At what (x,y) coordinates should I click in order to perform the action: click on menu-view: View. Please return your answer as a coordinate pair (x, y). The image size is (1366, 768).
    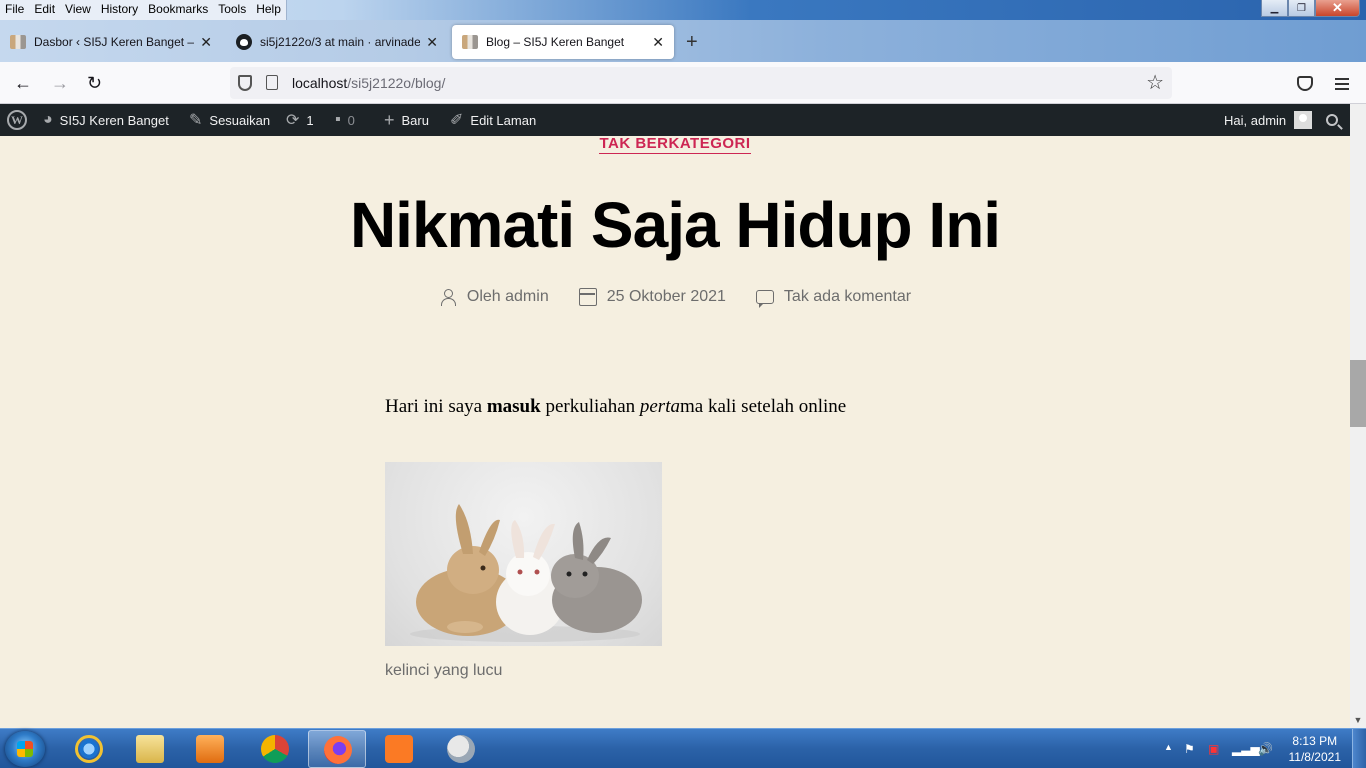
    Looking at the image, I should click on (78, 10).